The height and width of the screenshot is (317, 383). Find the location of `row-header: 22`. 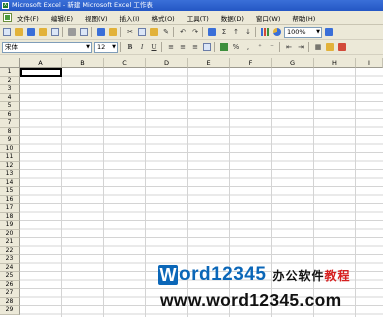

row-header: 22 is located at coordinates (10, 250).